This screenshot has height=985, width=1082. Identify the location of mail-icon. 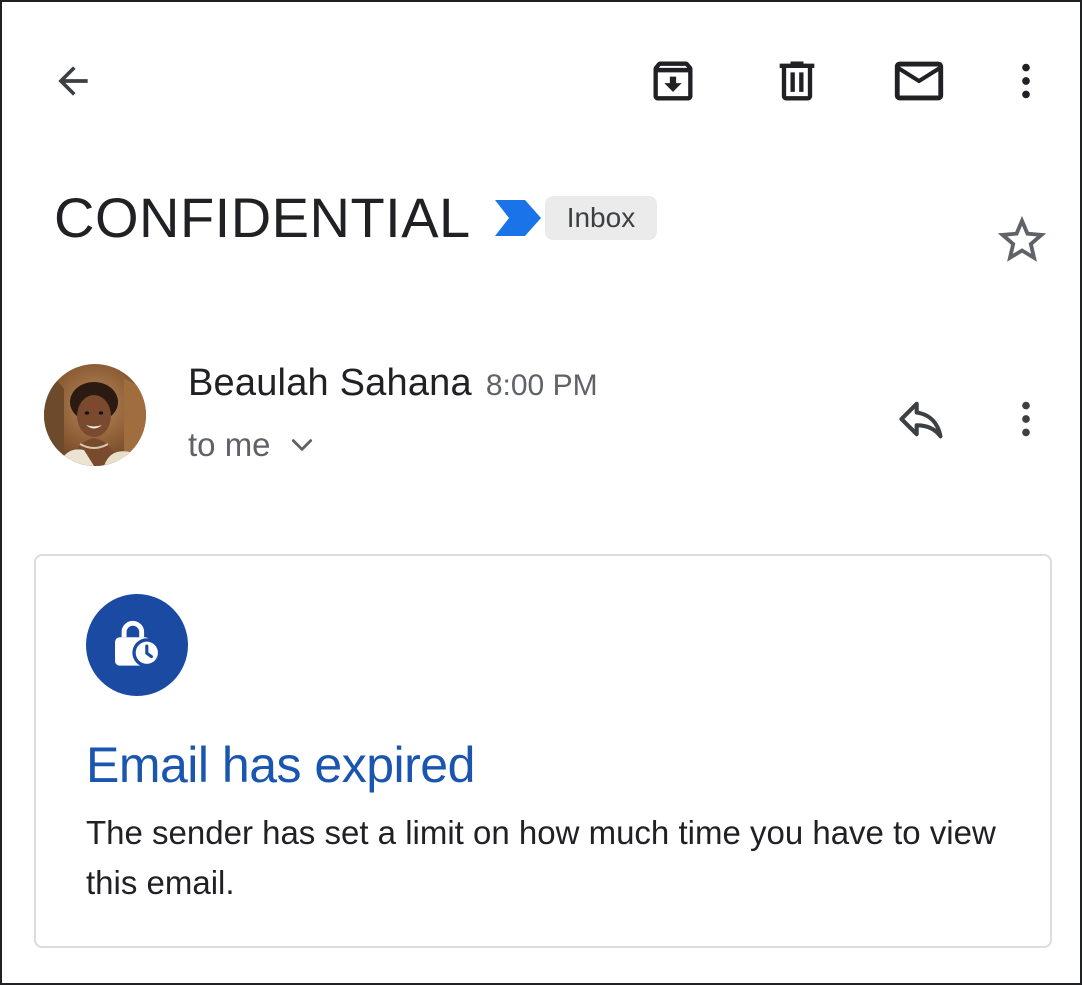
(919, 81).